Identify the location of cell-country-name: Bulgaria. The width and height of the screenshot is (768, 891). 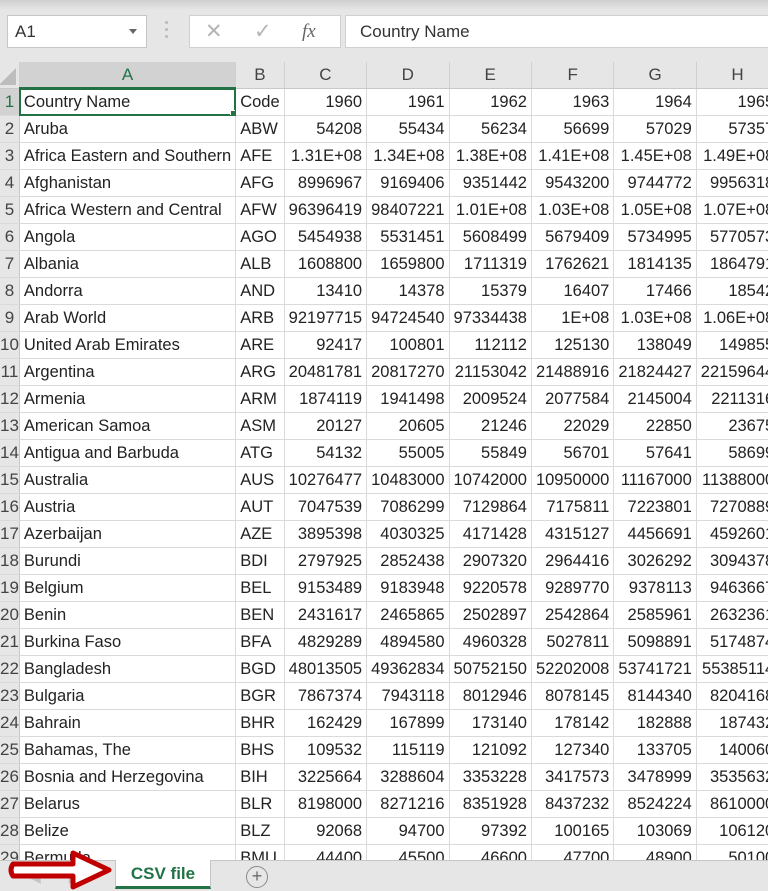
(128, 696).